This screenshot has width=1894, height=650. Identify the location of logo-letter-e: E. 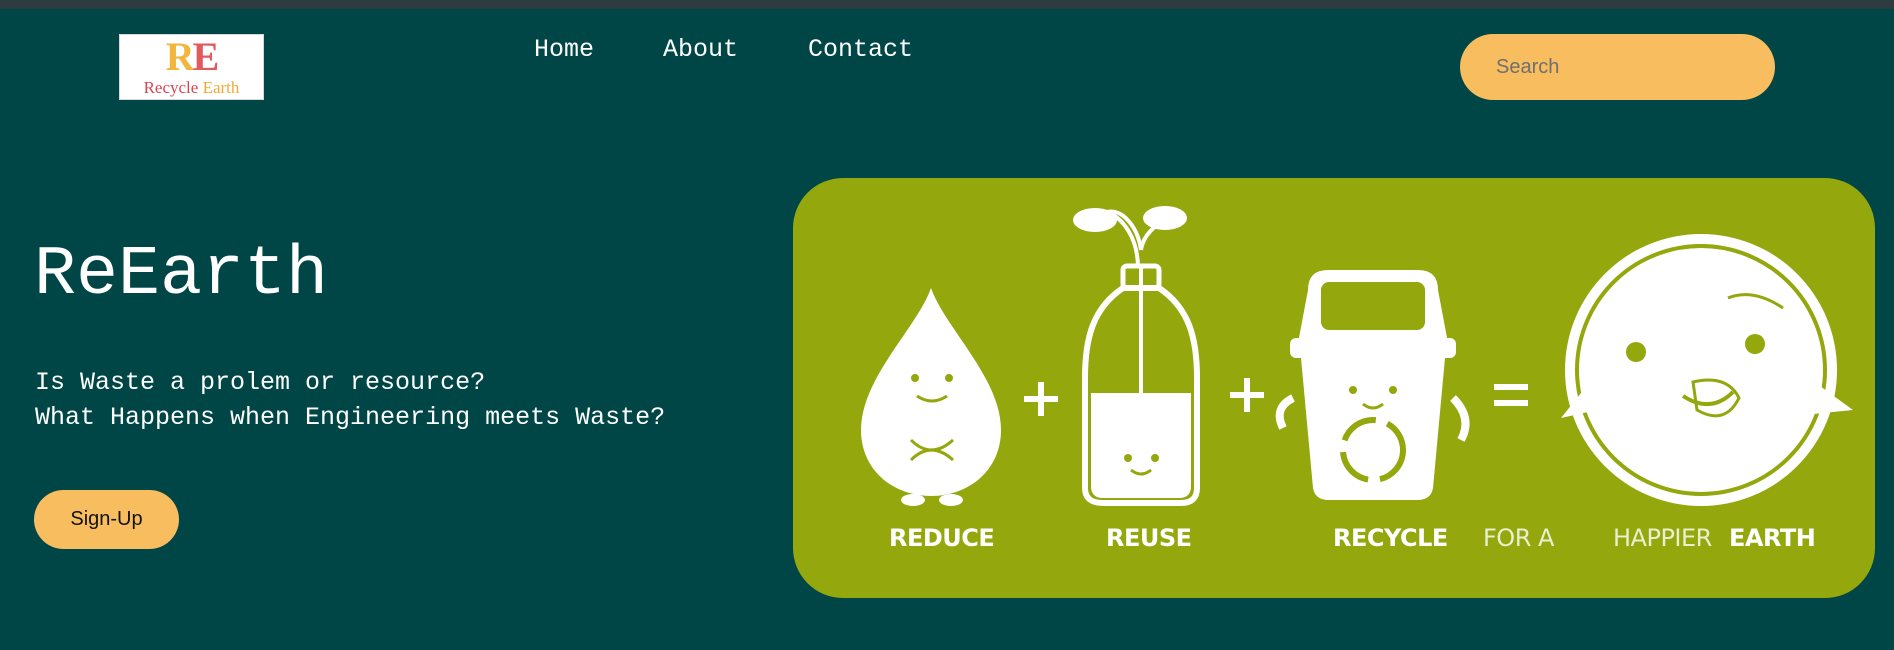
(206, 56).